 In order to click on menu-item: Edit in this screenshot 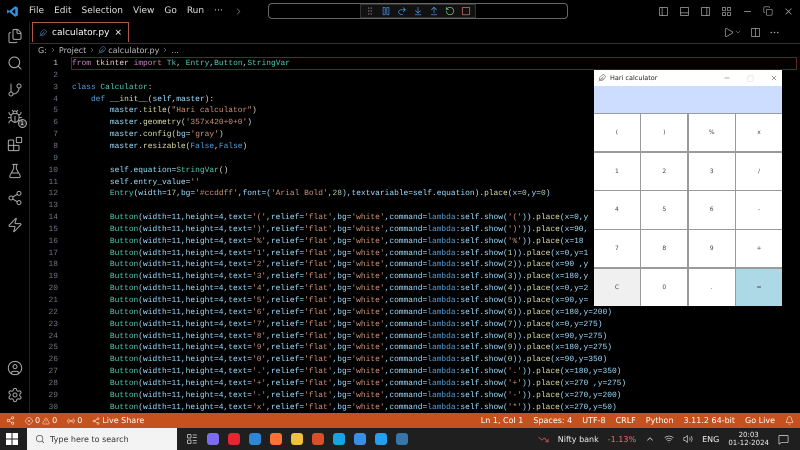, I will do `click(63, 11)`.